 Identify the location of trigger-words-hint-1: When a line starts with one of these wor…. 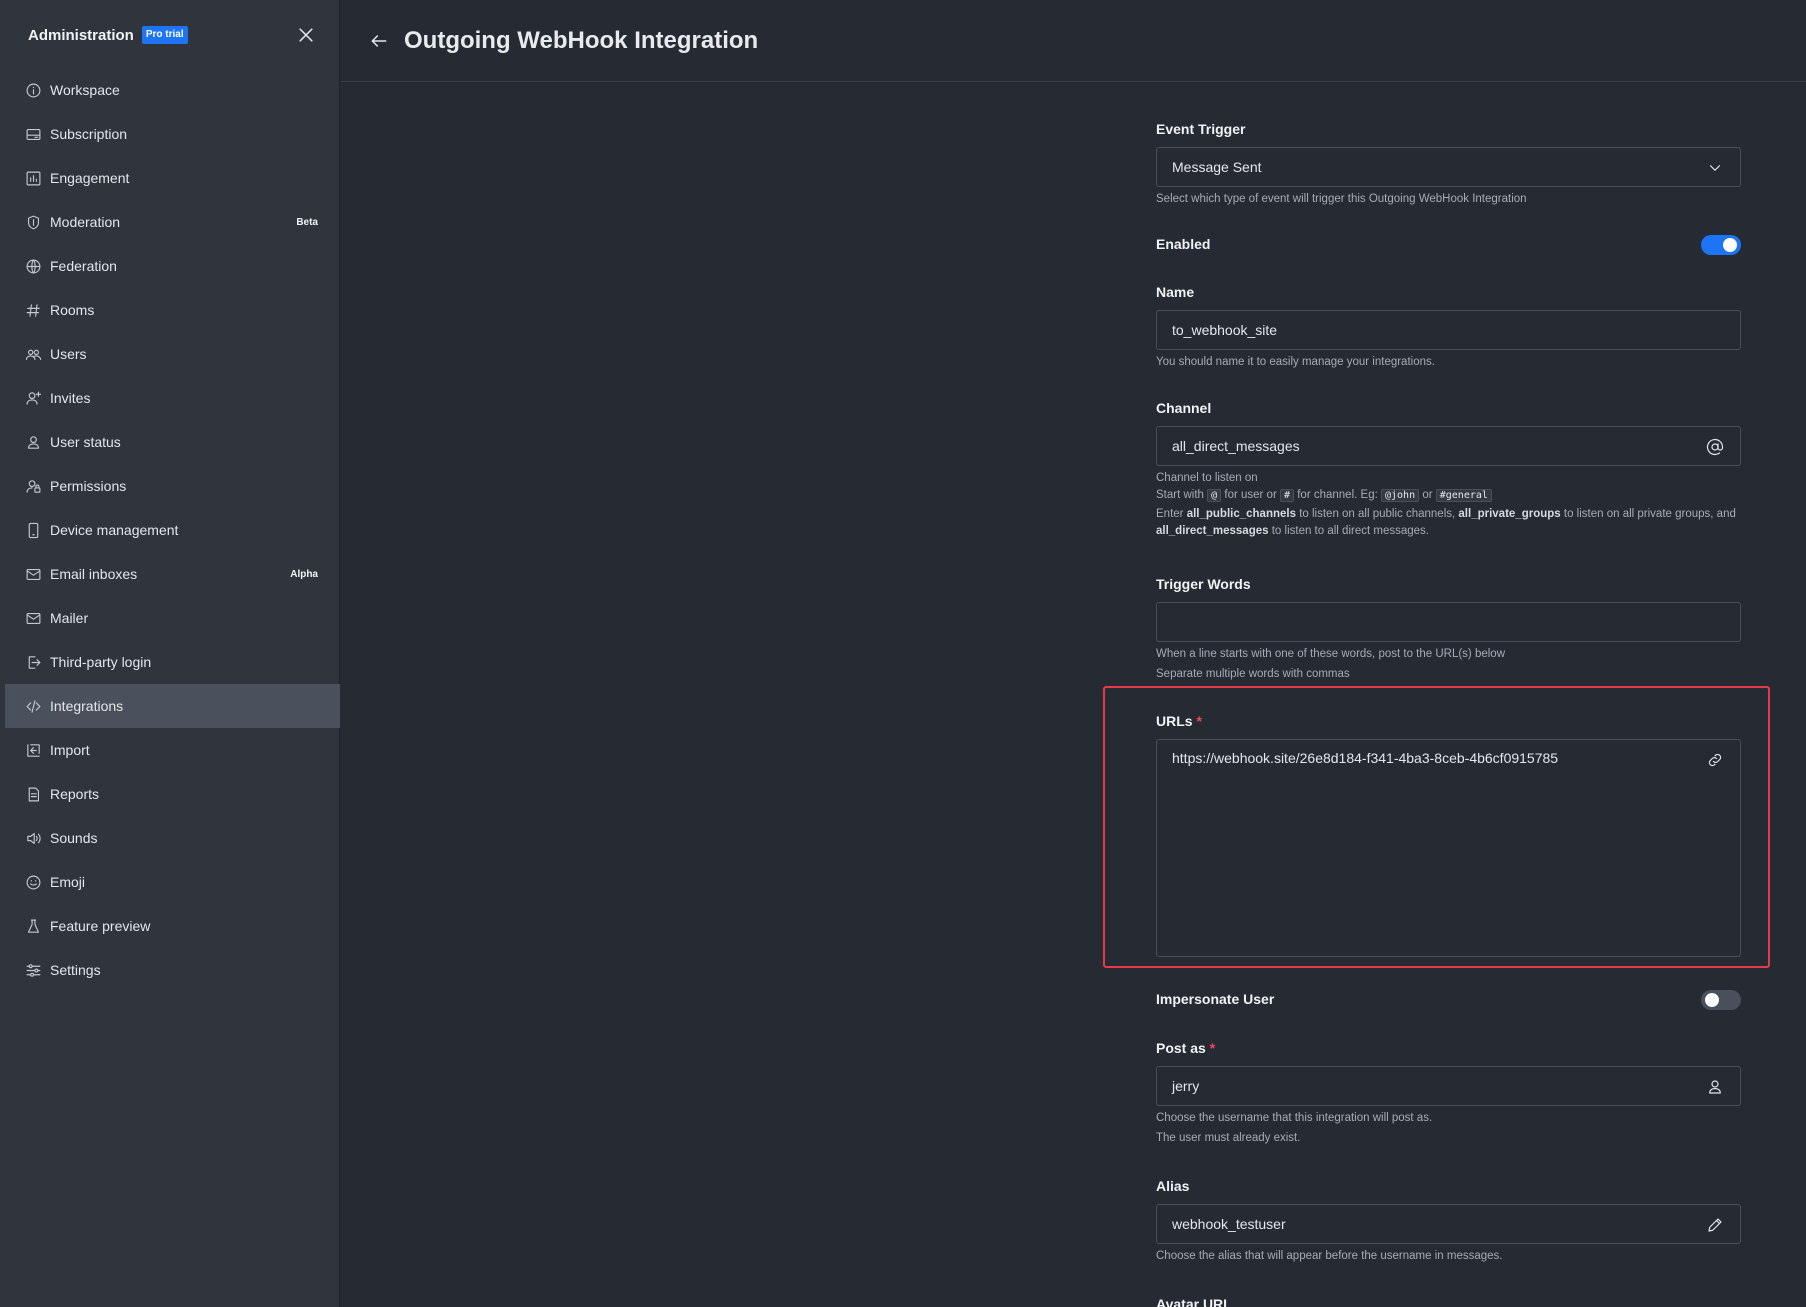
(1330, 654).